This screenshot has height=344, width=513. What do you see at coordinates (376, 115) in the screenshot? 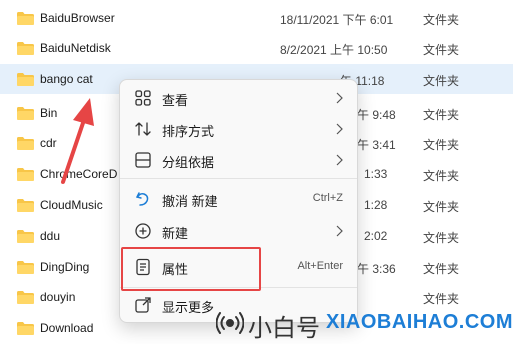
I see `file-date: 午 9:48` at bounding box center [376, 115].